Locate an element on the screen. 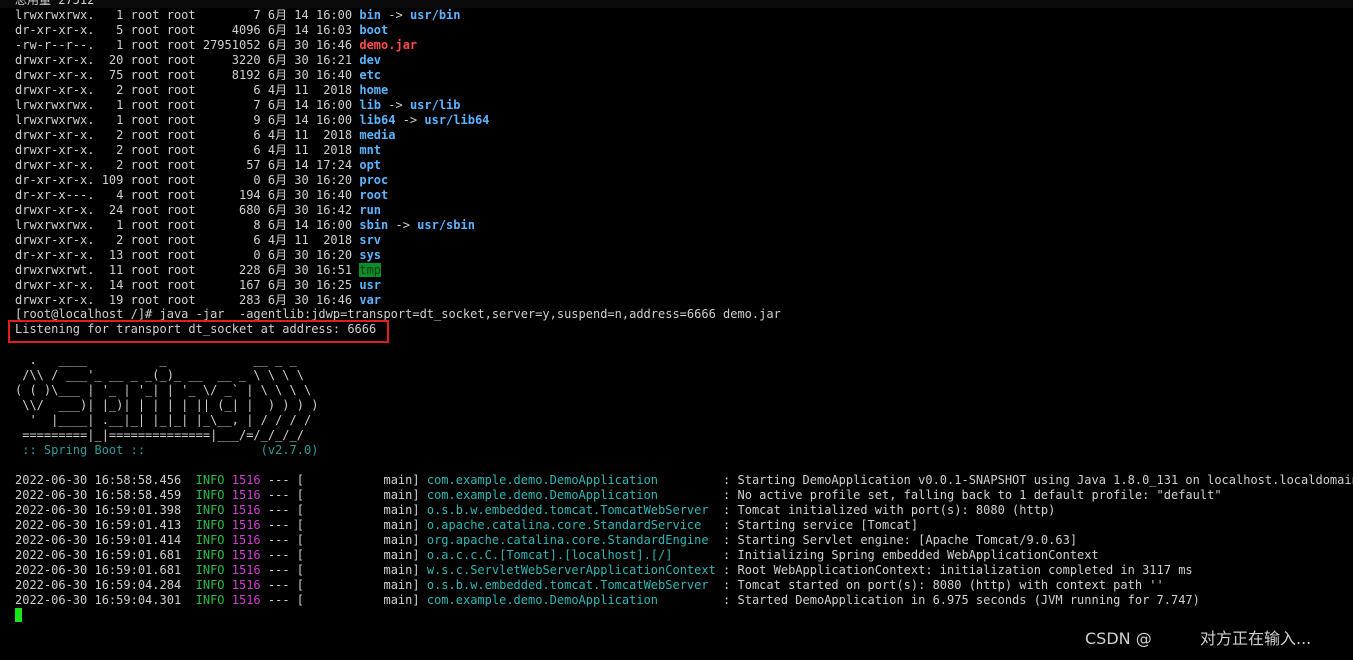  log-timestamp: 2022-06-30 16:58:58.459 is located at coordinates (105, 495).